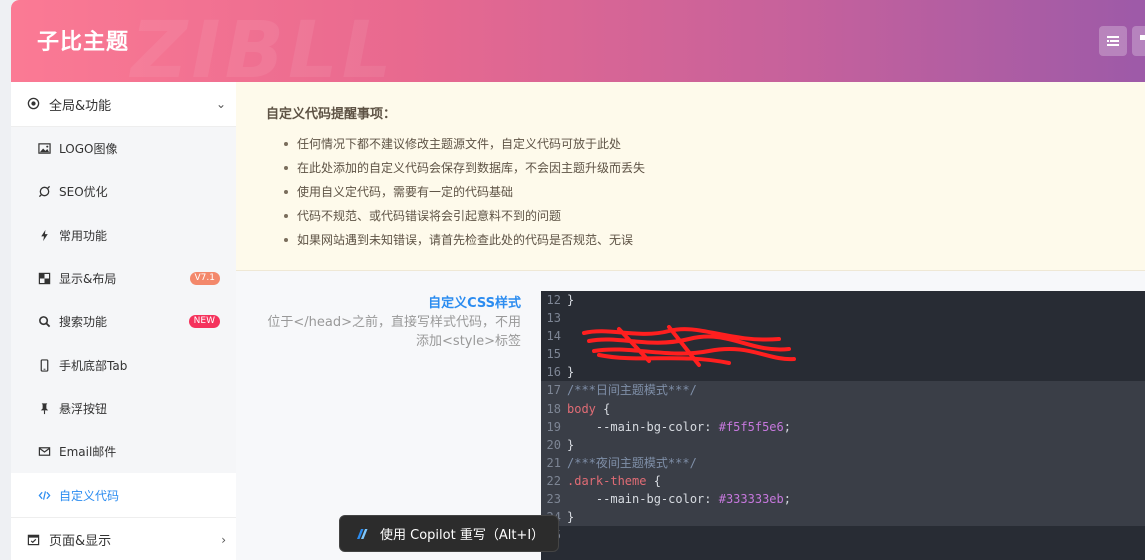 Image resolution: width=1145 pixels, height=560 pixels. I want to click on sidebar-item-label: LOGO图像, so click(88, 149).